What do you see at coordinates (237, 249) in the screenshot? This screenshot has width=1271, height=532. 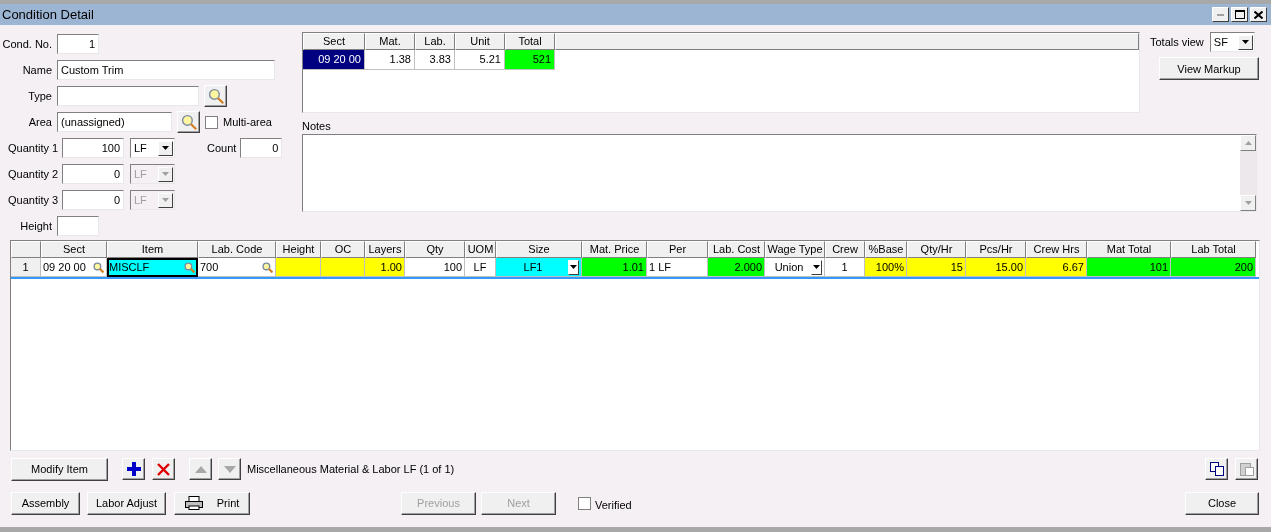 I see `column-header: Lab. Code` at bounding box center [237, 249].